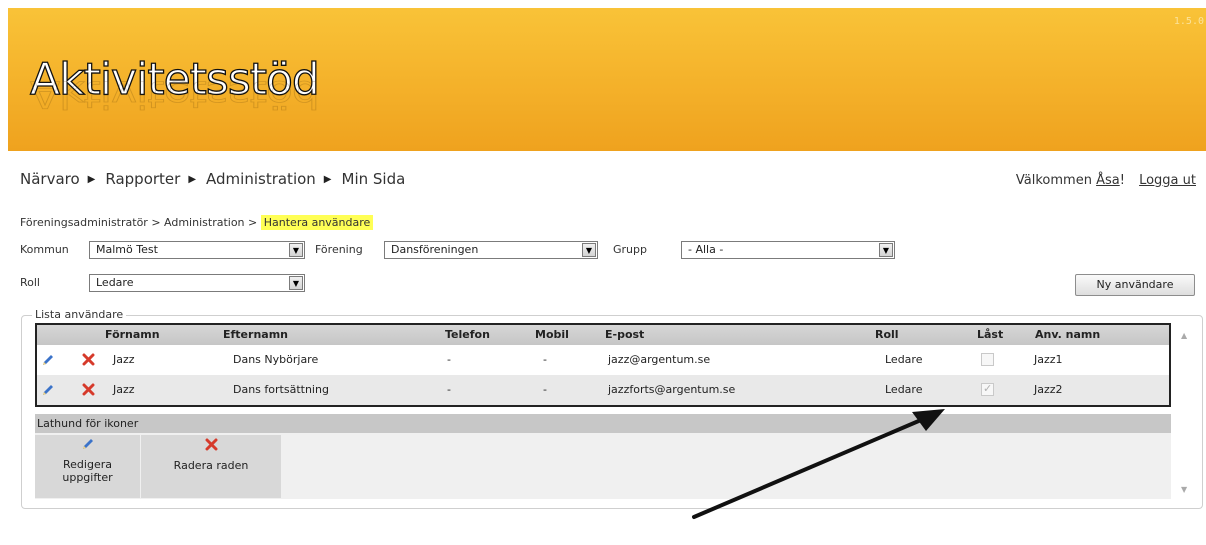 The height and width of the screenshot is (545, 1206). I want to click on legend-item-edit: Redigera uppgifter, so click(87, 466).